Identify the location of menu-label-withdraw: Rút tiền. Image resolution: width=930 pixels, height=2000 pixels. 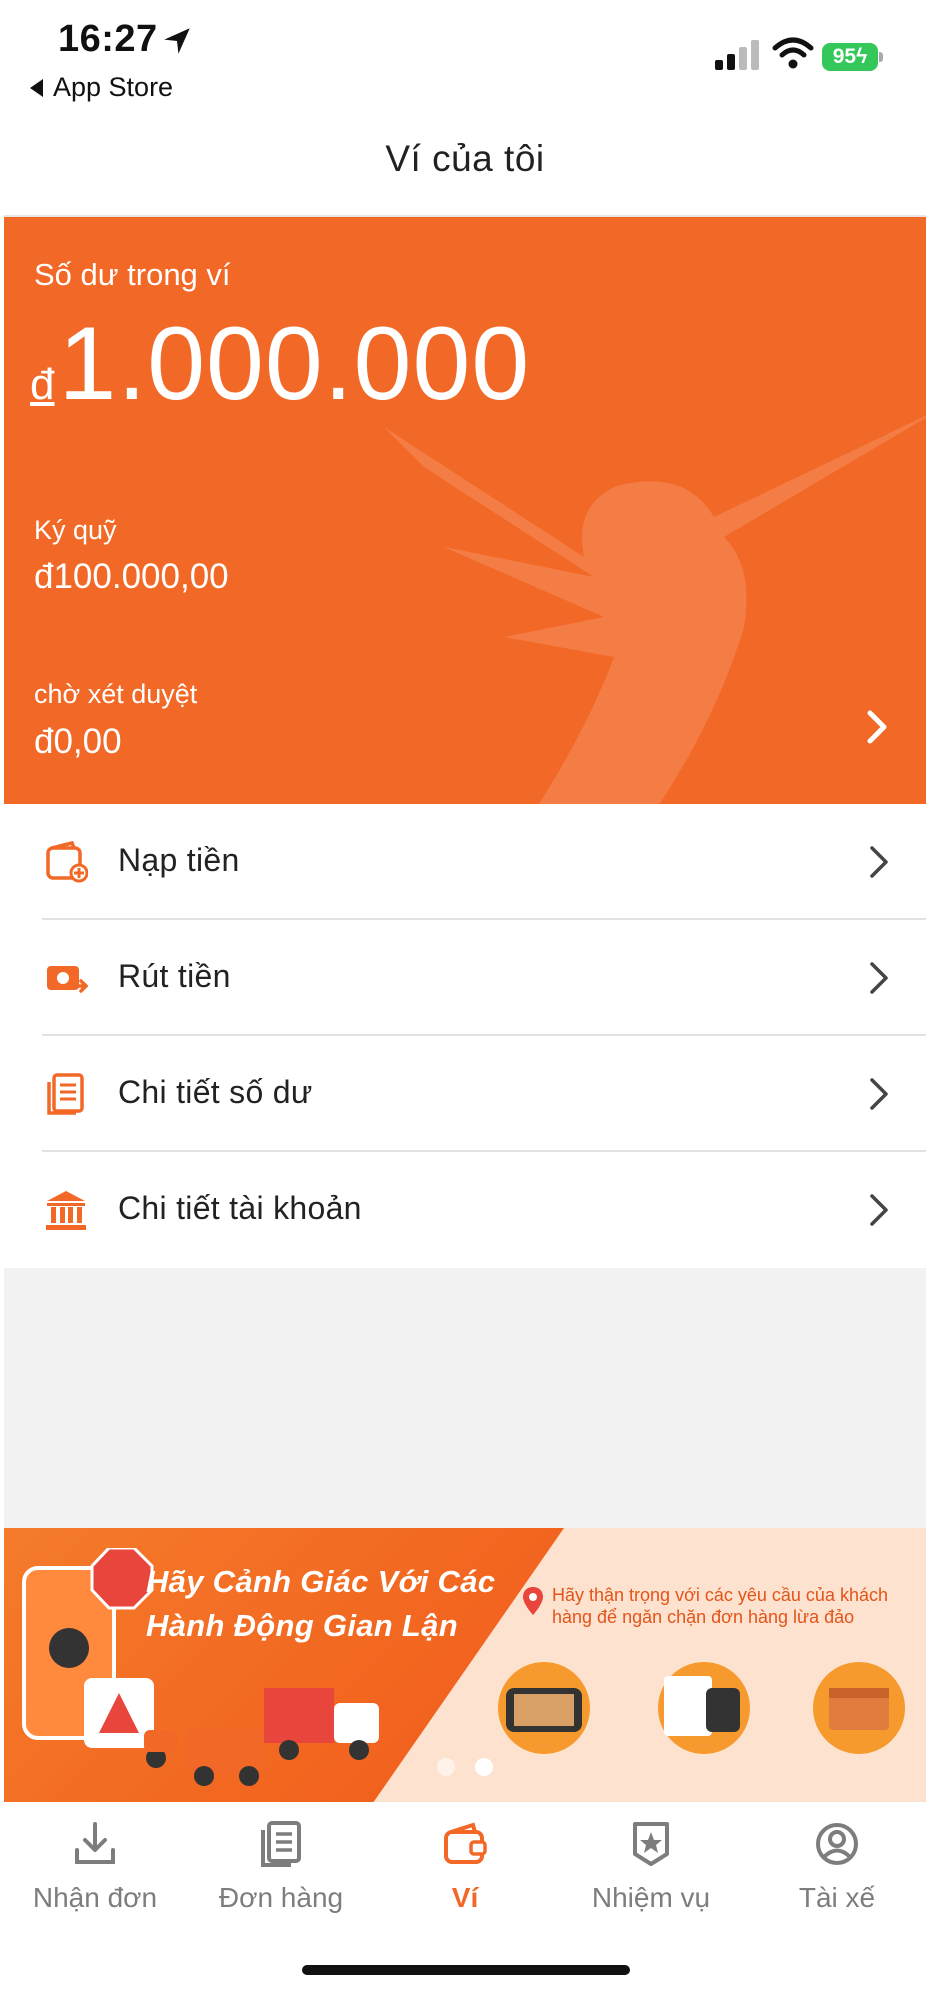
(174, 976).